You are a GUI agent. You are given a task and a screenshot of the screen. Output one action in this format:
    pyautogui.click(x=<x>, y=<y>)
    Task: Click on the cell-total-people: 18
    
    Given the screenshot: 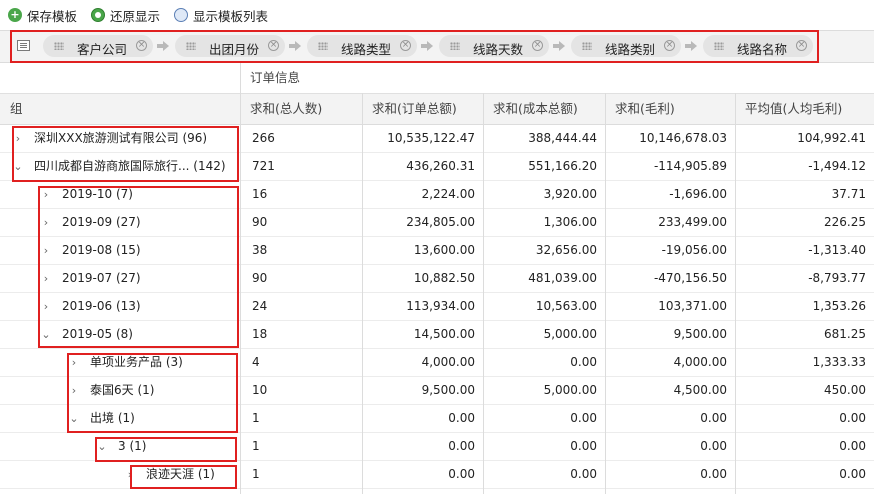 What is the action you would take?
    pyautogui.click(x=260, y=334)
    